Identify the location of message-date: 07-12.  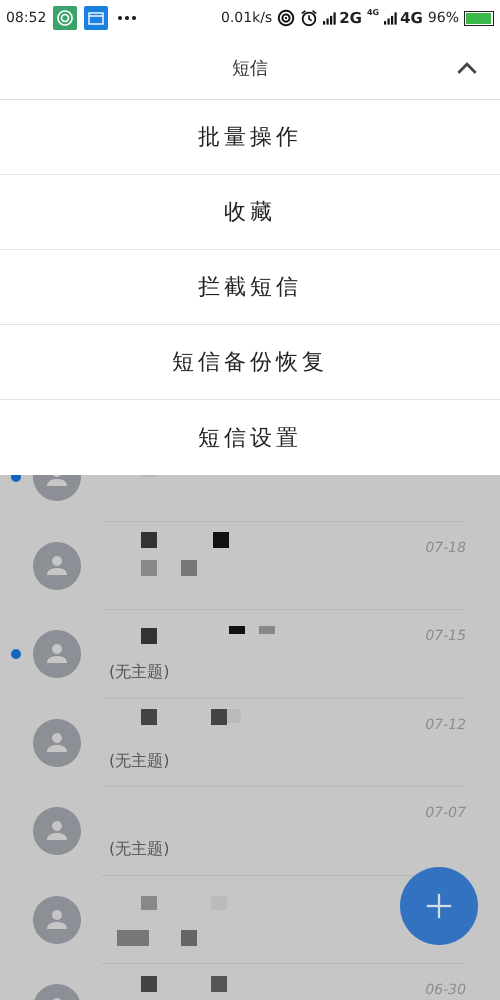
(445, 724).